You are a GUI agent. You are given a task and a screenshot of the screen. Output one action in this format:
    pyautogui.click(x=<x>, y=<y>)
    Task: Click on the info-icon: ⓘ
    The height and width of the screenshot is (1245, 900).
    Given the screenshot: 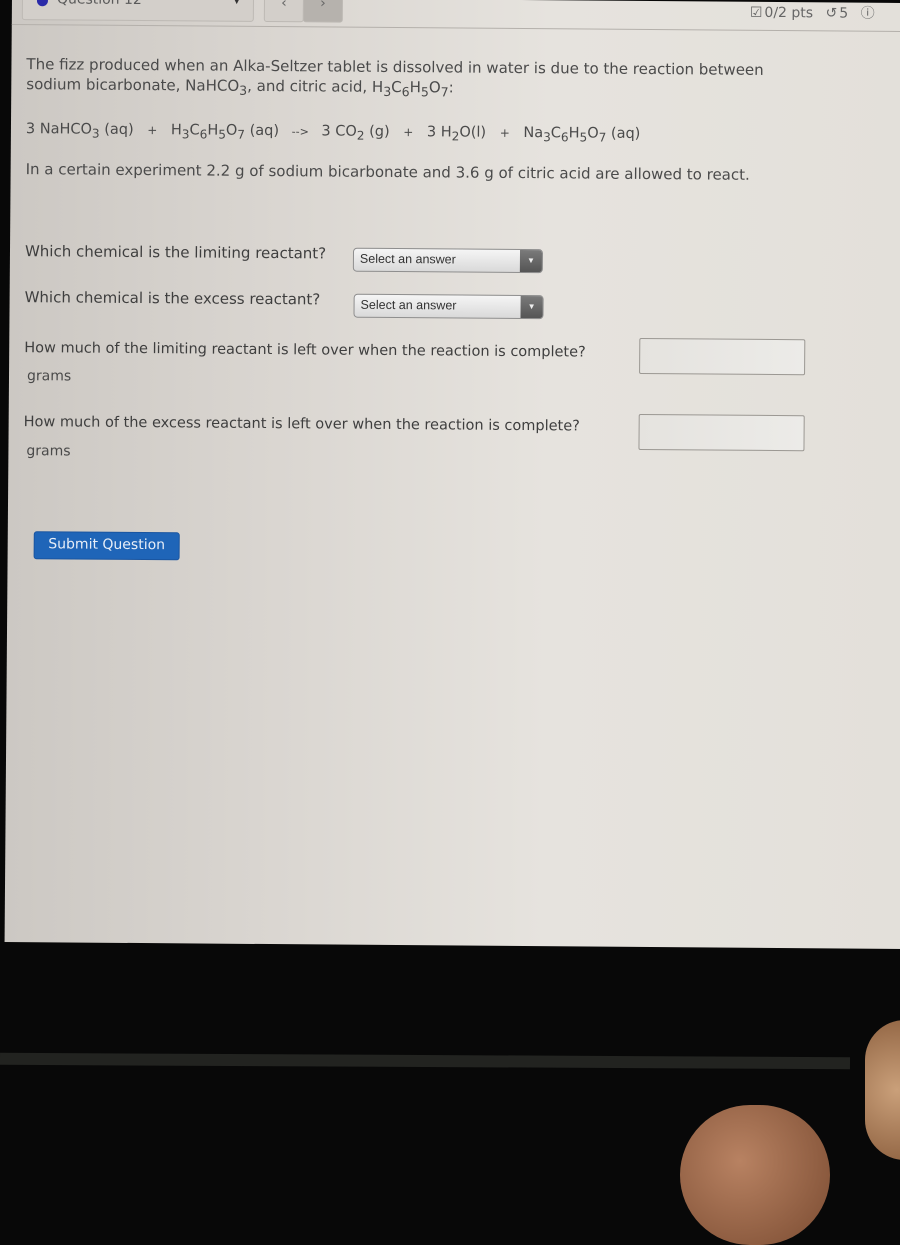 What is the action you would take?
    pyautogui.click(x=868, y=14)
    